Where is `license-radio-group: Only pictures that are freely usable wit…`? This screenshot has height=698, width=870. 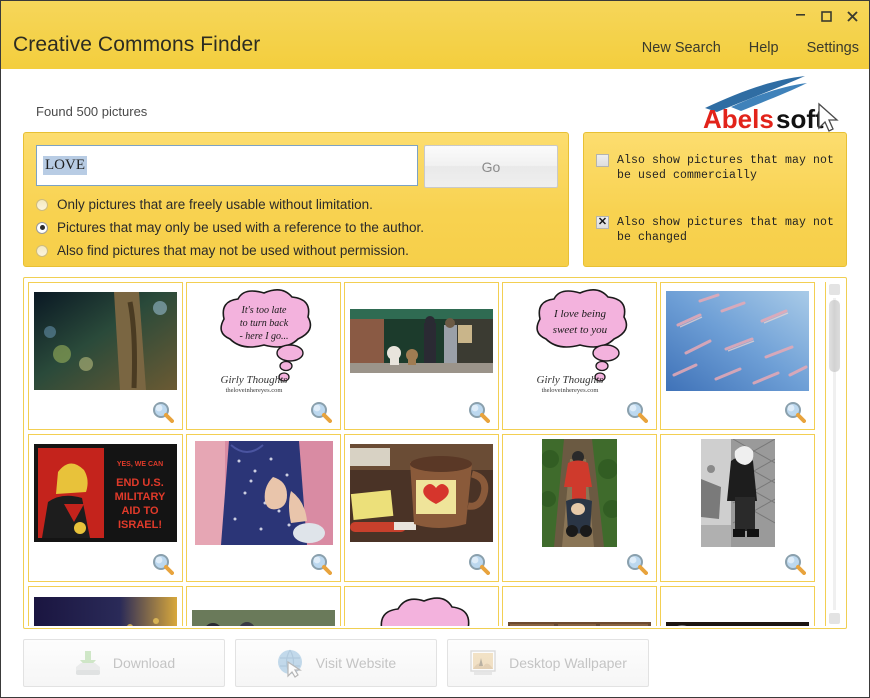
license-radio-group: Only pictures that are freely usable wit… is located at coordinates (230, 227).